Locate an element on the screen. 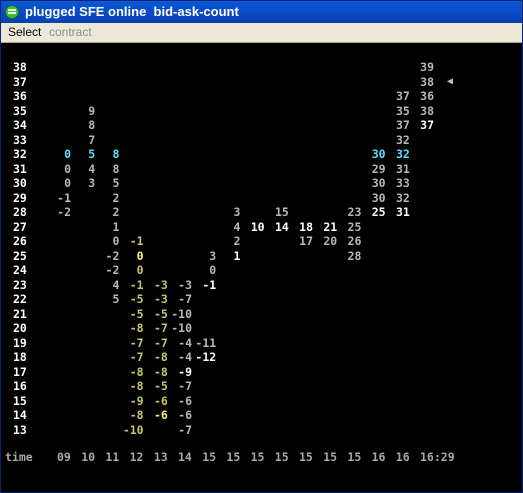  grid-cell: -11 is located at coordinates (206, 342).